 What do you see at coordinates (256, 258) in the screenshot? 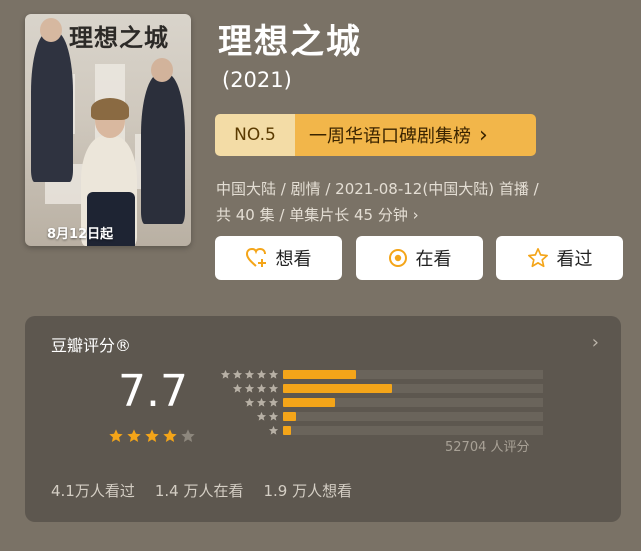
I see `heart-plus-icon` at bounding box center [256, 258].